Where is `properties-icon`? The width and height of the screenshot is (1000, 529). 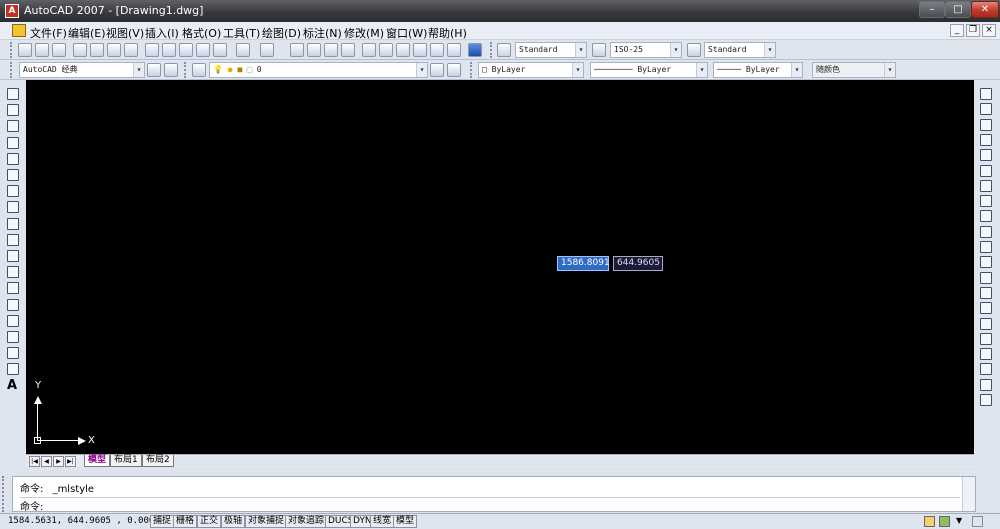
properties-icon is located at coordinates (369, 50).